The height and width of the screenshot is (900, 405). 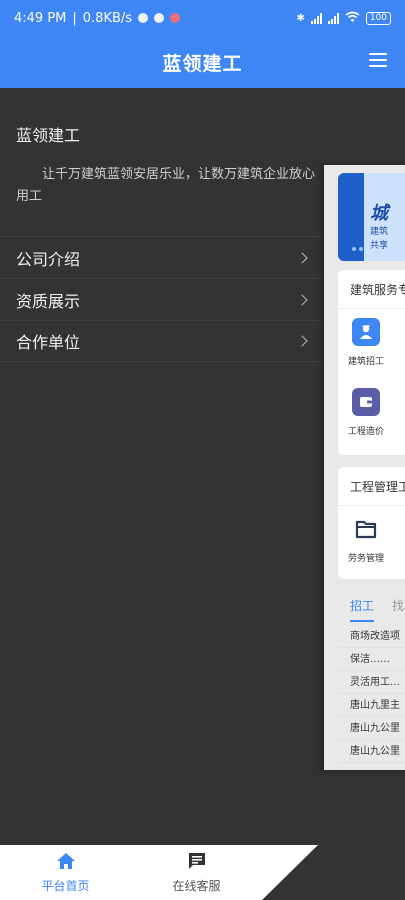 I want to click on service-item: 工程造价, so click(x=376, y=412).